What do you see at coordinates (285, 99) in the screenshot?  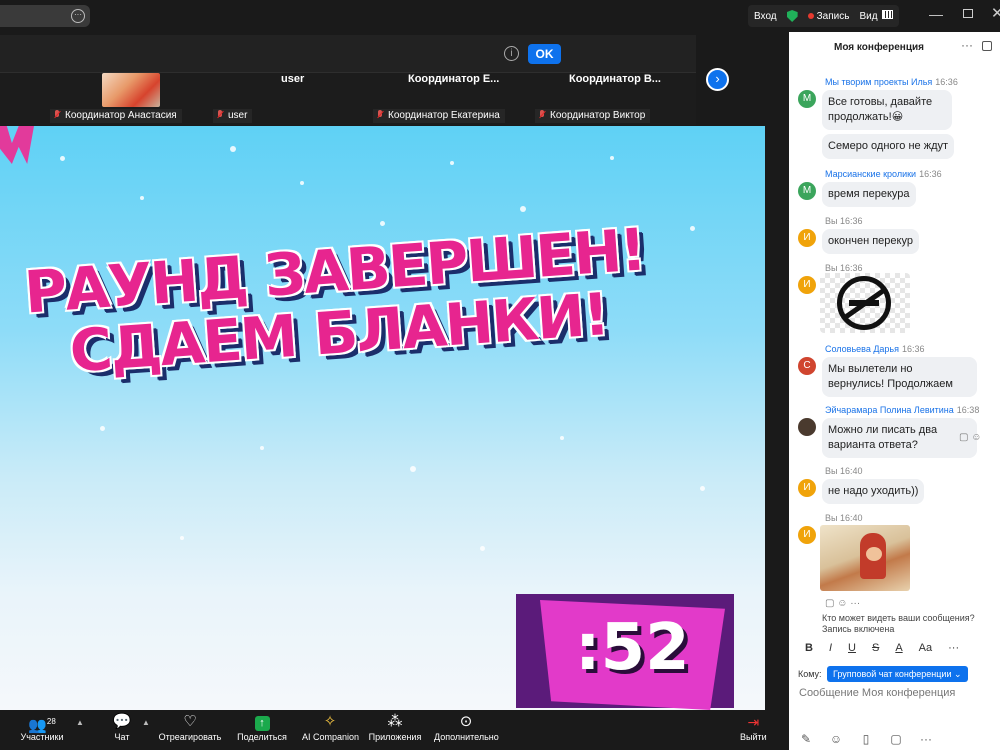 I see `participant-tile: user user` at bounding box center [285, 99].